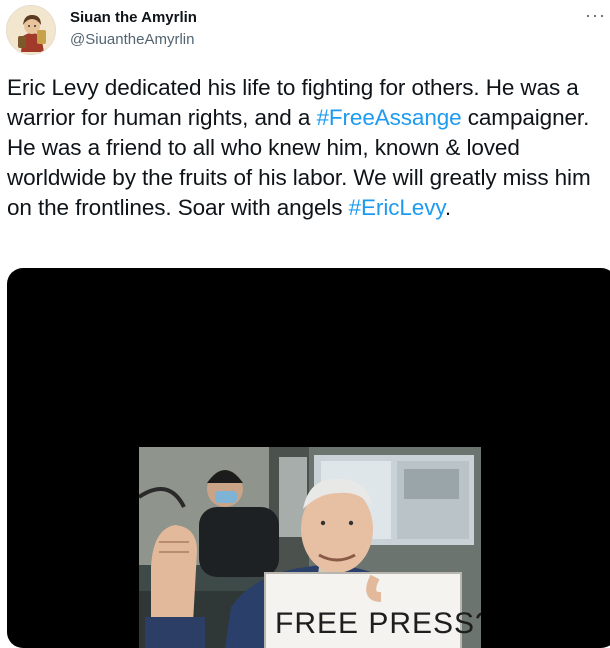 This screenshot has height=648, width=610. I want to click on hashtag-link: #EricLevy, so click(397, 207).